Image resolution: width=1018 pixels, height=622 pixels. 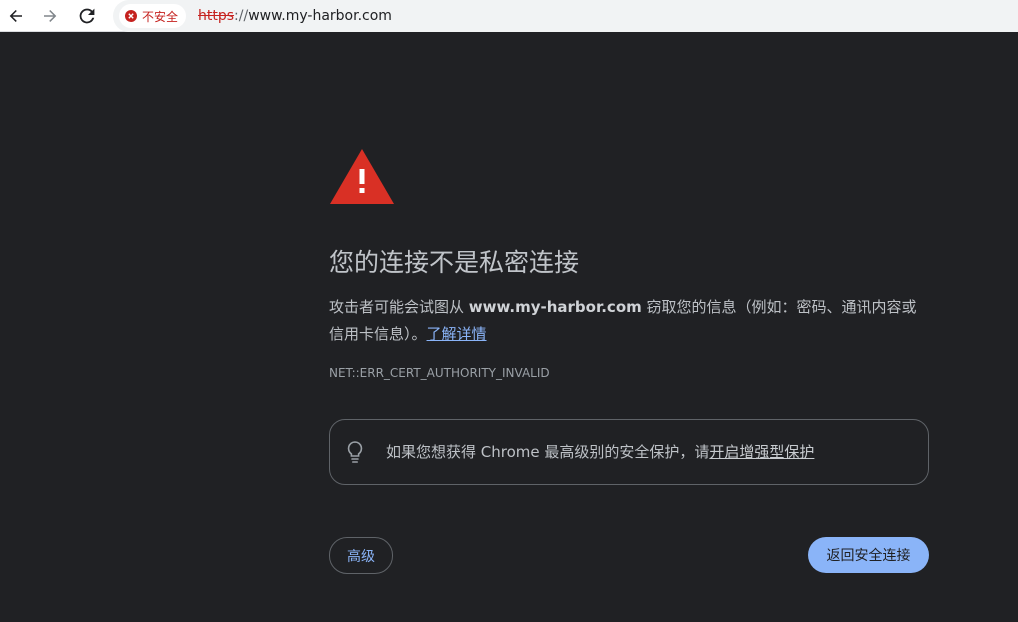 I want to click on advanced-button: 高级, so click(x=361, y=555).